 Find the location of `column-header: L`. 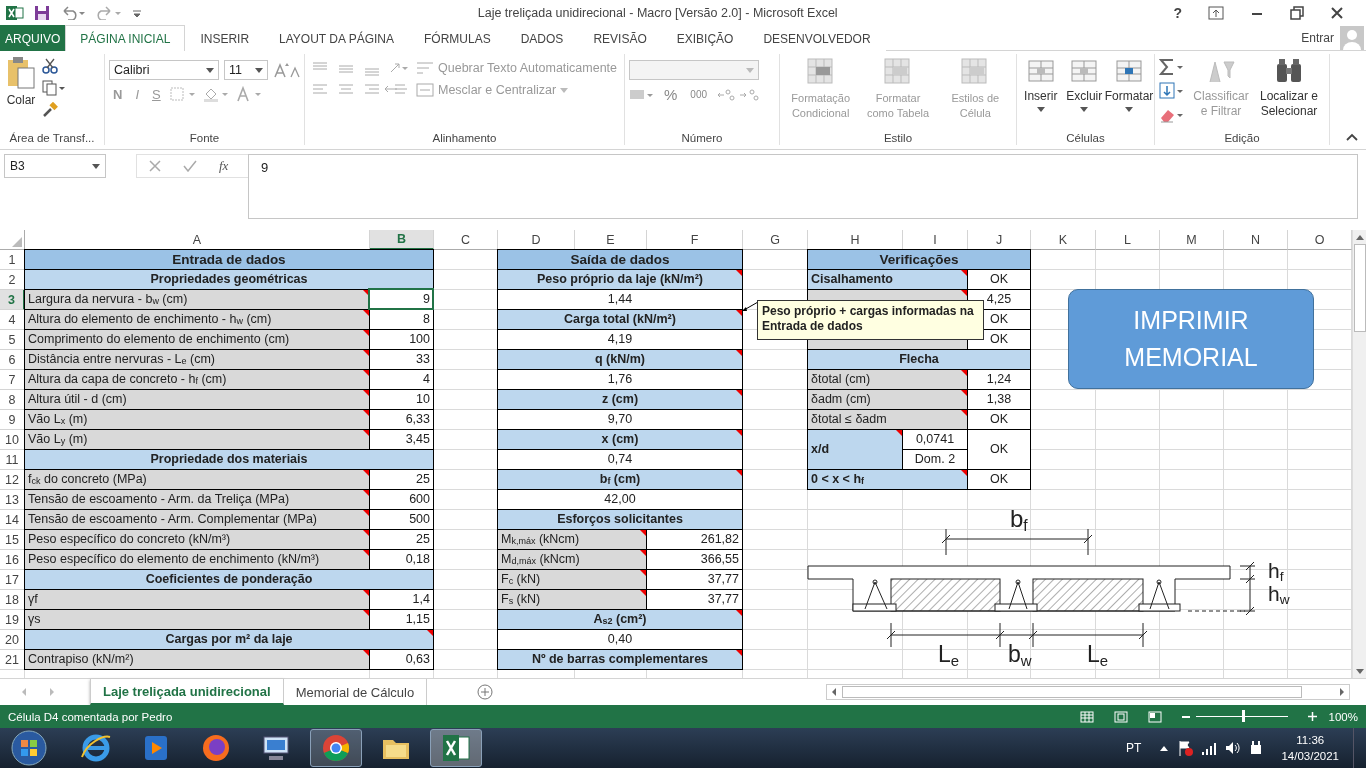

column-header: L is located at coordinates (1128, 240).